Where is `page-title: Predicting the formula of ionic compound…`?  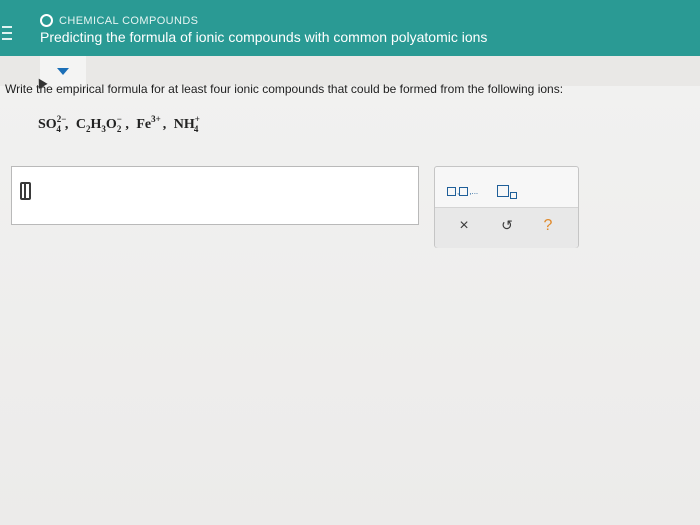
page-title: Predicting the formula of ionic compound… is located at coordinates (264, 37).